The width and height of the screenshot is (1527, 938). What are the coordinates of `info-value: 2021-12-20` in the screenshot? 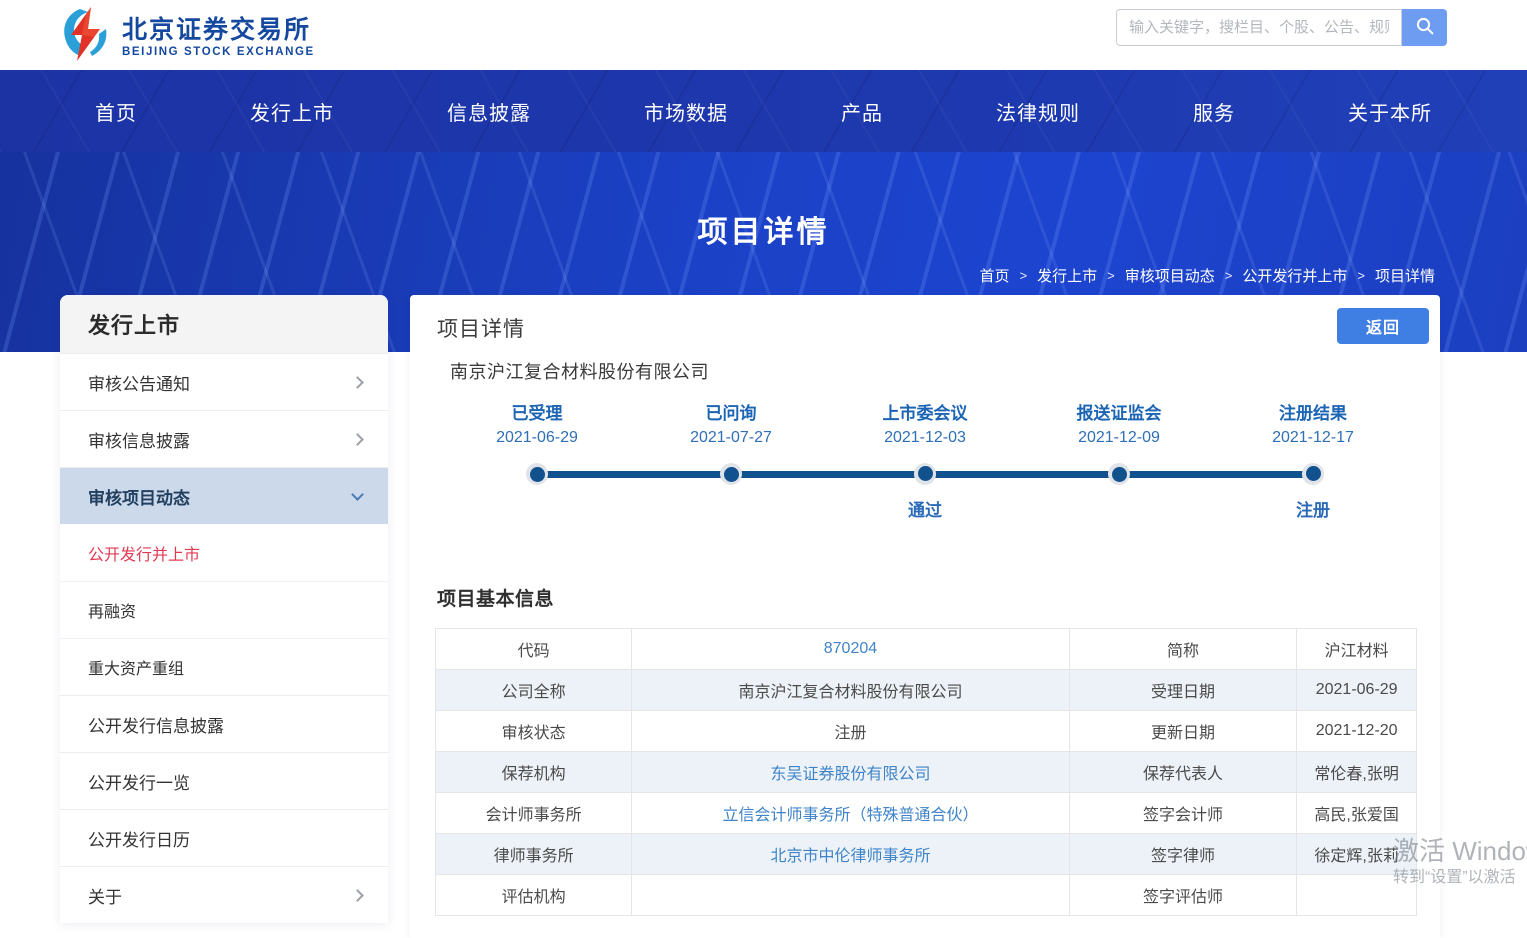 It's located at (1356, 731).